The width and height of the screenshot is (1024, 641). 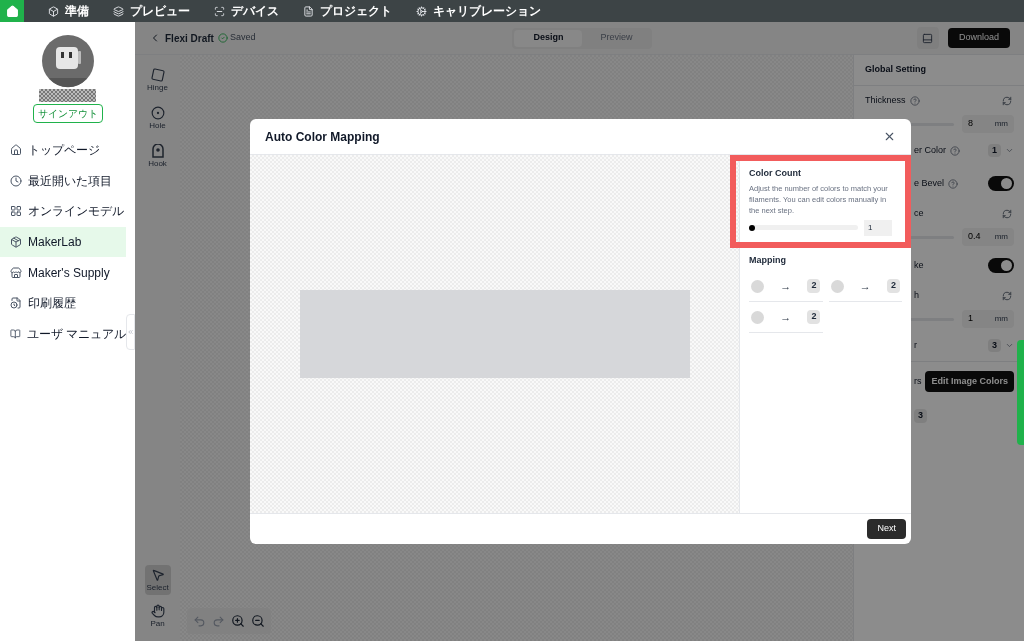 I want to click on collapse-handle, so click(x=130, y=332).